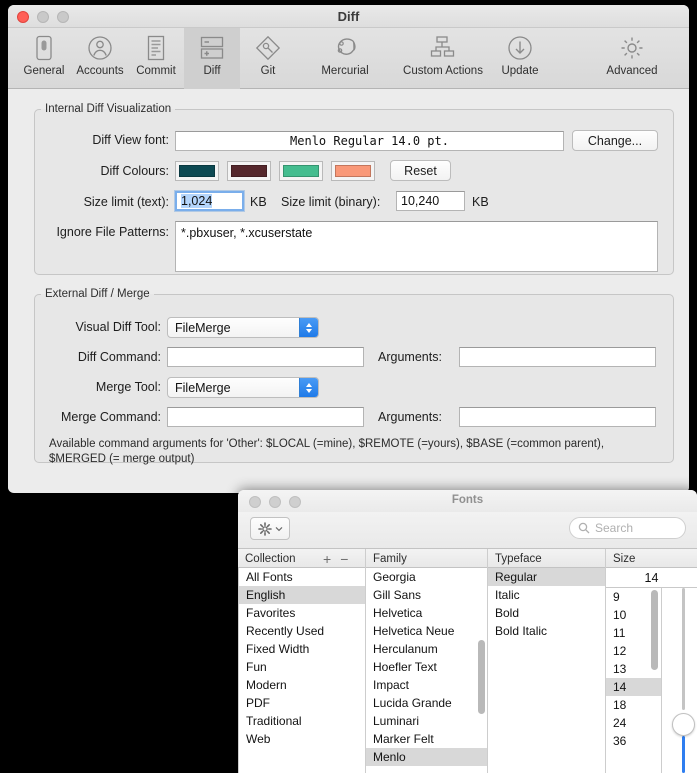  Describe the element at coordinates (416, 246) in the screenshot. I see `ignore-file-patterns-textarea: *.pbxuser, *.xcuserstate` at that location.